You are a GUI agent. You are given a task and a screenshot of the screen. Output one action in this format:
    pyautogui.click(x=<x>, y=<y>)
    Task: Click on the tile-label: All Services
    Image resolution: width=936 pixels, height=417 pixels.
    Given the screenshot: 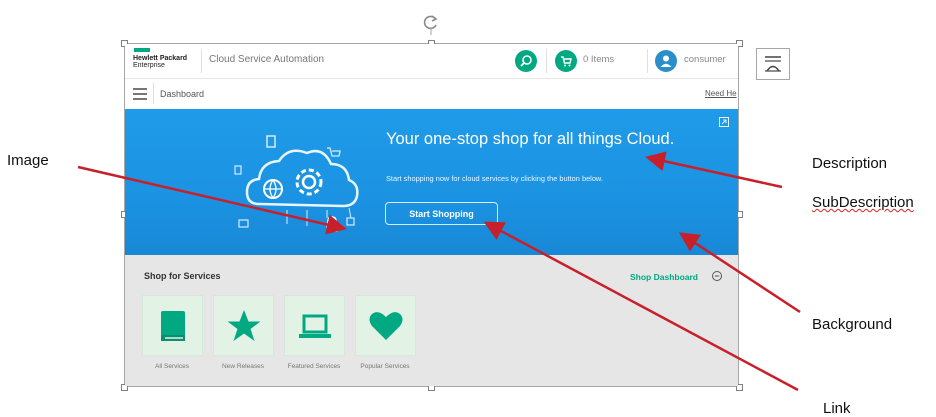 What is the action you would take?
    pyautogui.click(x=172, y=366)
    